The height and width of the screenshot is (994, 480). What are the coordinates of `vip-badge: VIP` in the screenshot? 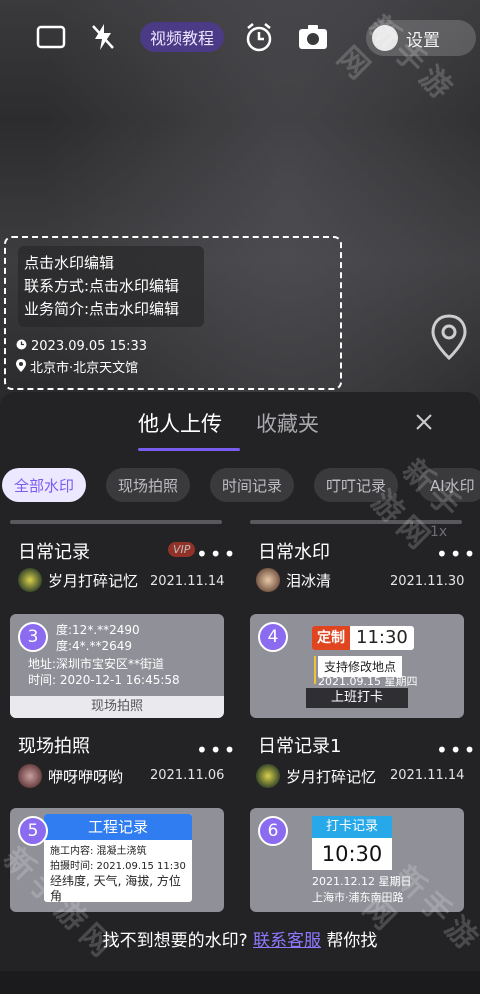 It's located at (182, 549).